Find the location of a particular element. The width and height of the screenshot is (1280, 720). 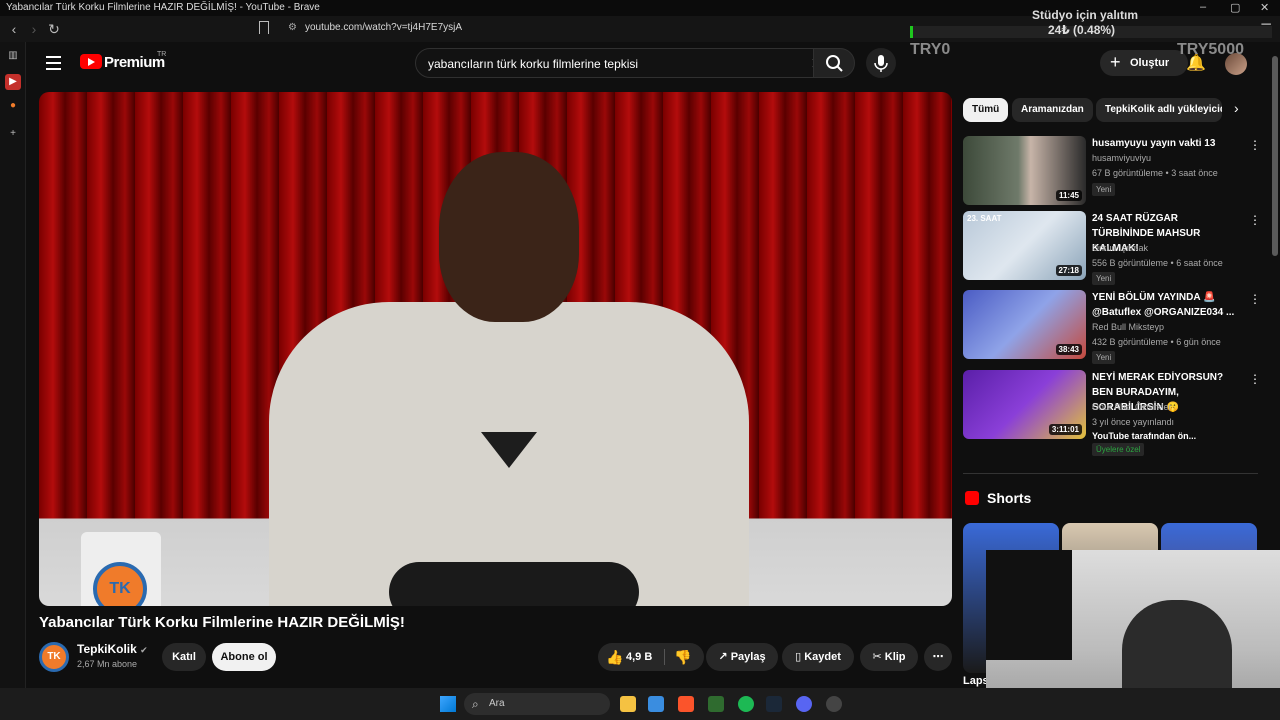

share-label: Paylaş is located at coordinates (748, 657).